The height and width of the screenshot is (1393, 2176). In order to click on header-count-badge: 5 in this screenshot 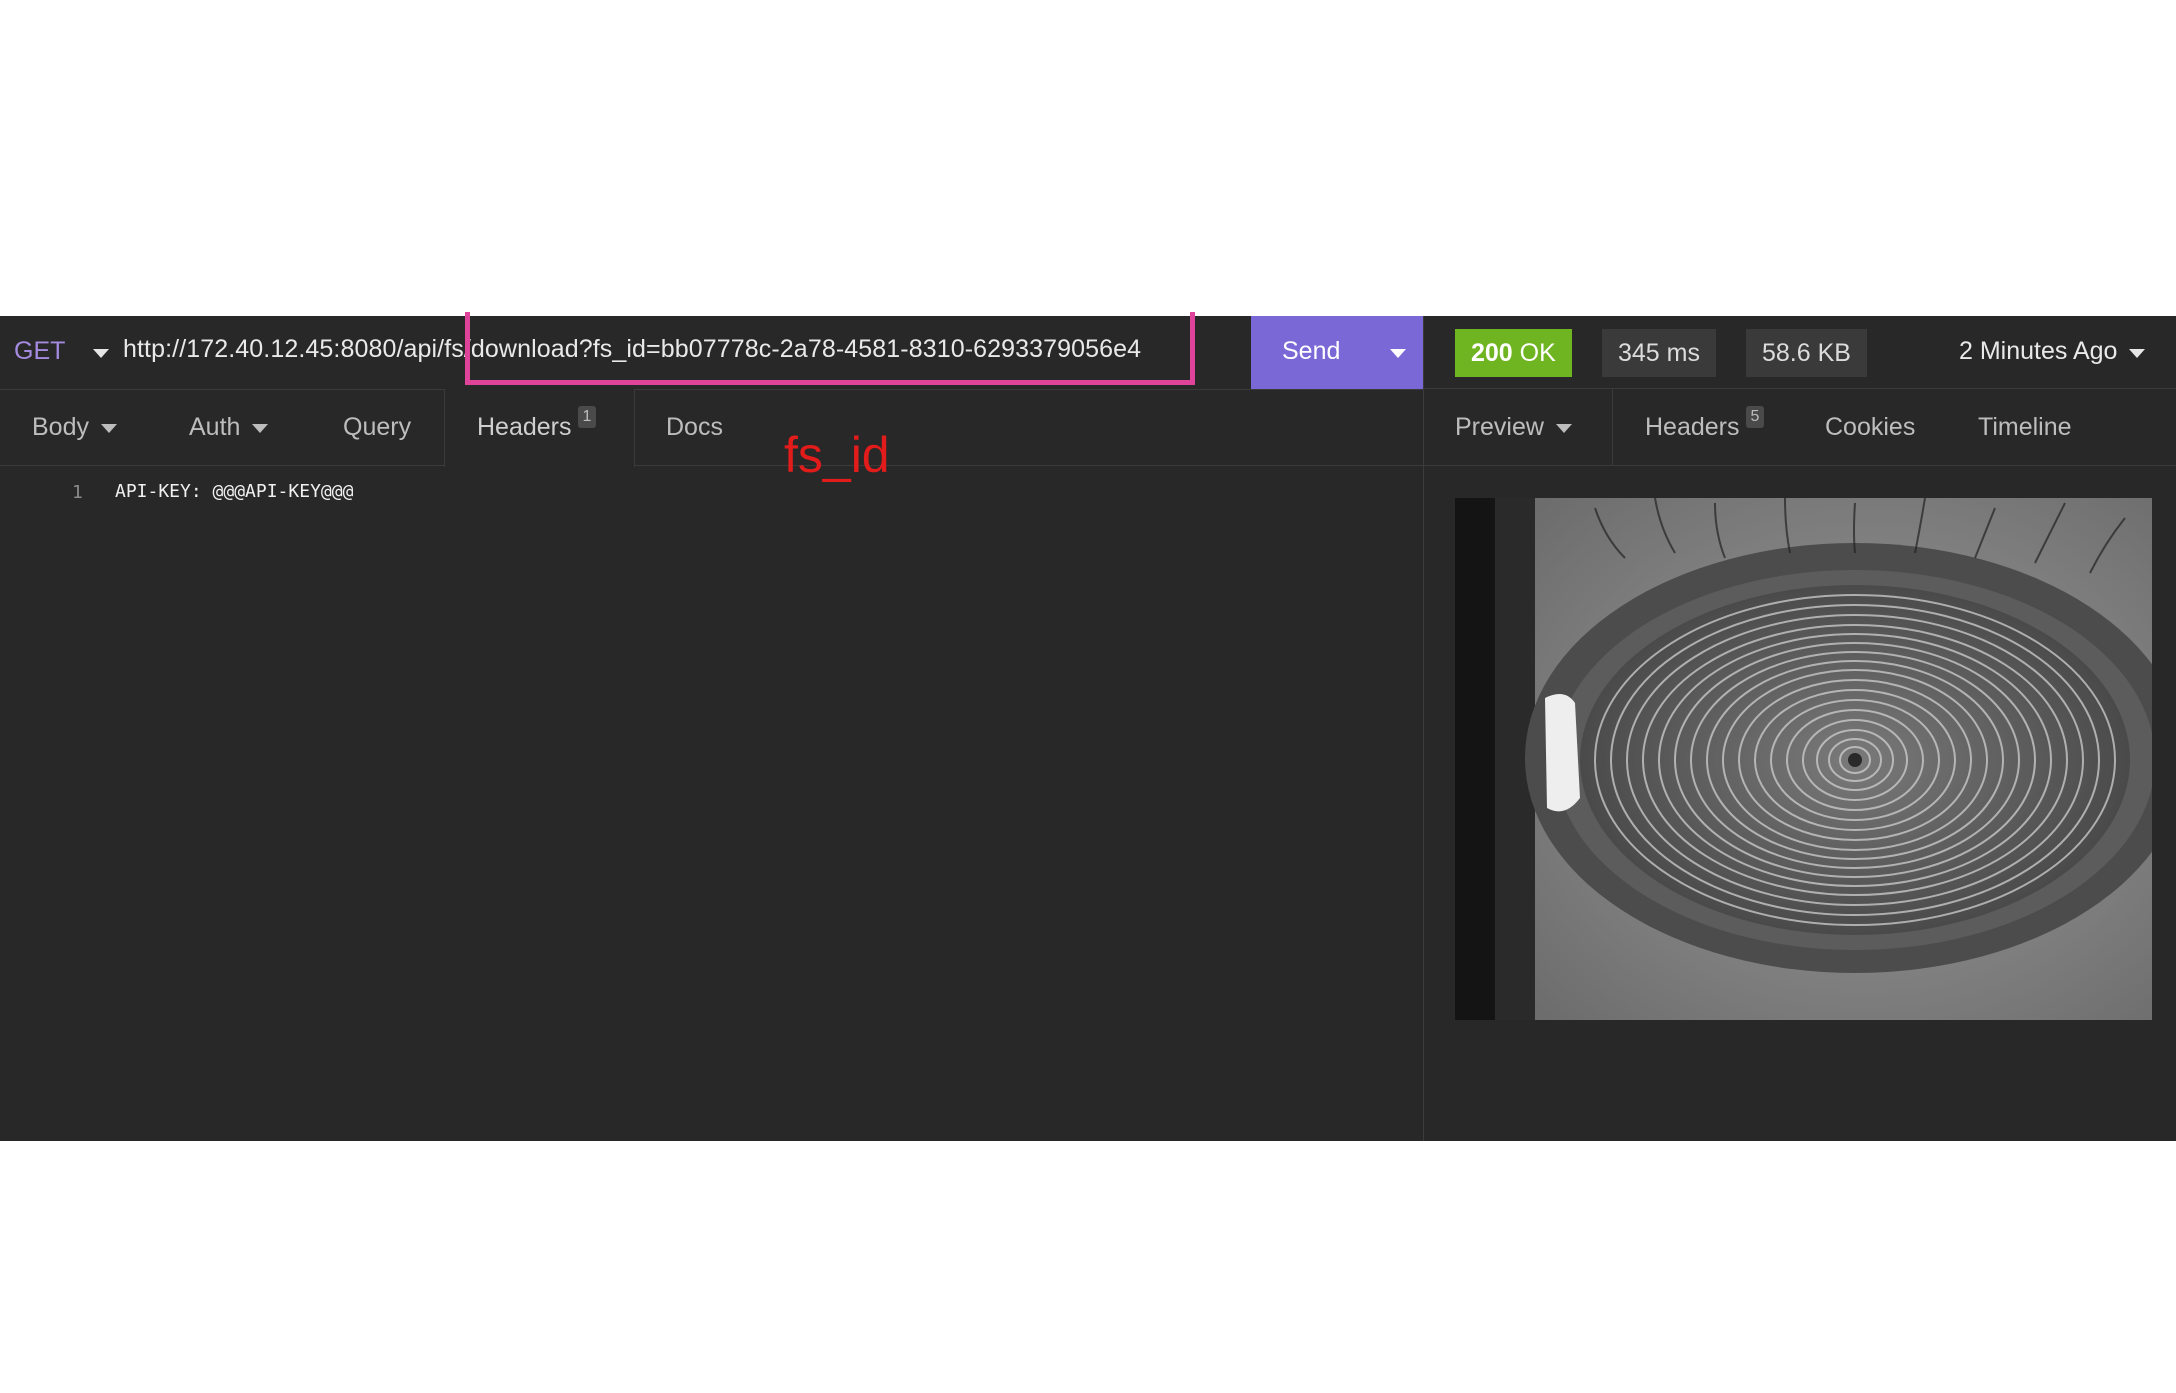, I will do `click(1755, 417)`.